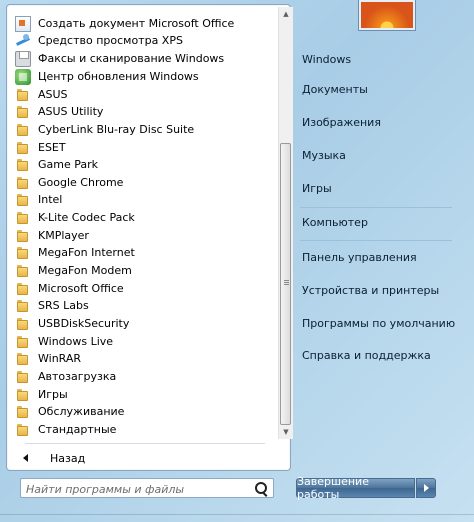  I want to click on program-item: Создать документ Microsoft Office, so click(142, 23).